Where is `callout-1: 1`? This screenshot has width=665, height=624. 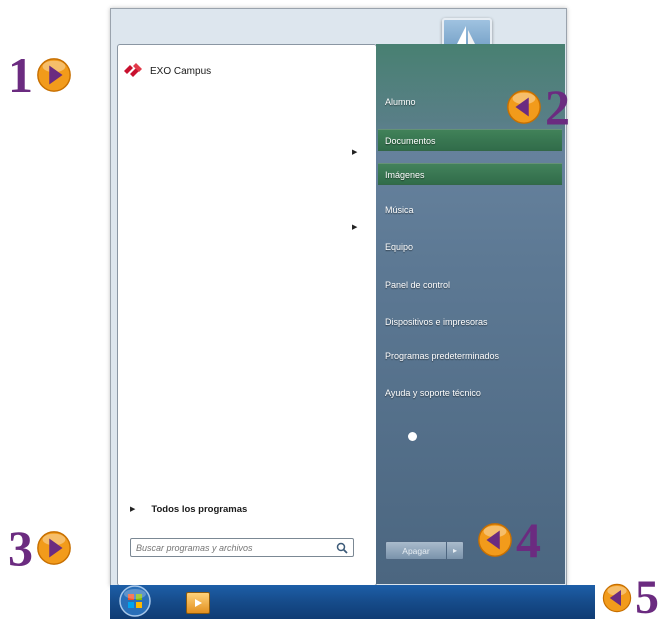 callout-1: 1 is located at coordinates (40, 75).